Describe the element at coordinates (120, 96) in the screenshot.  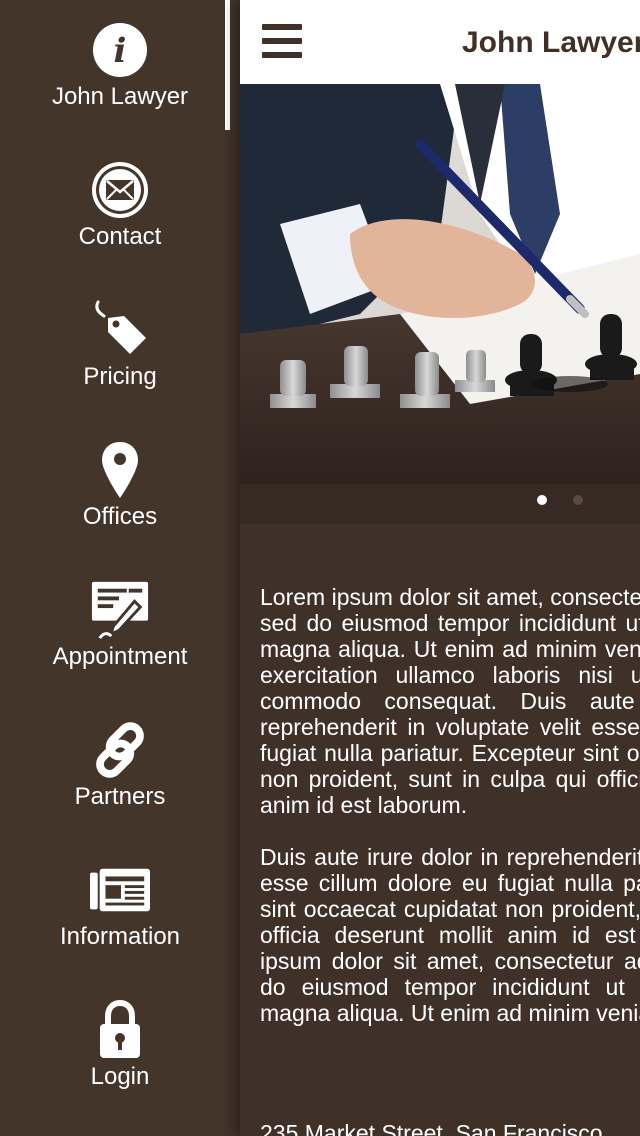
I see `sidebar-item-label: John Lawyer` at that location.